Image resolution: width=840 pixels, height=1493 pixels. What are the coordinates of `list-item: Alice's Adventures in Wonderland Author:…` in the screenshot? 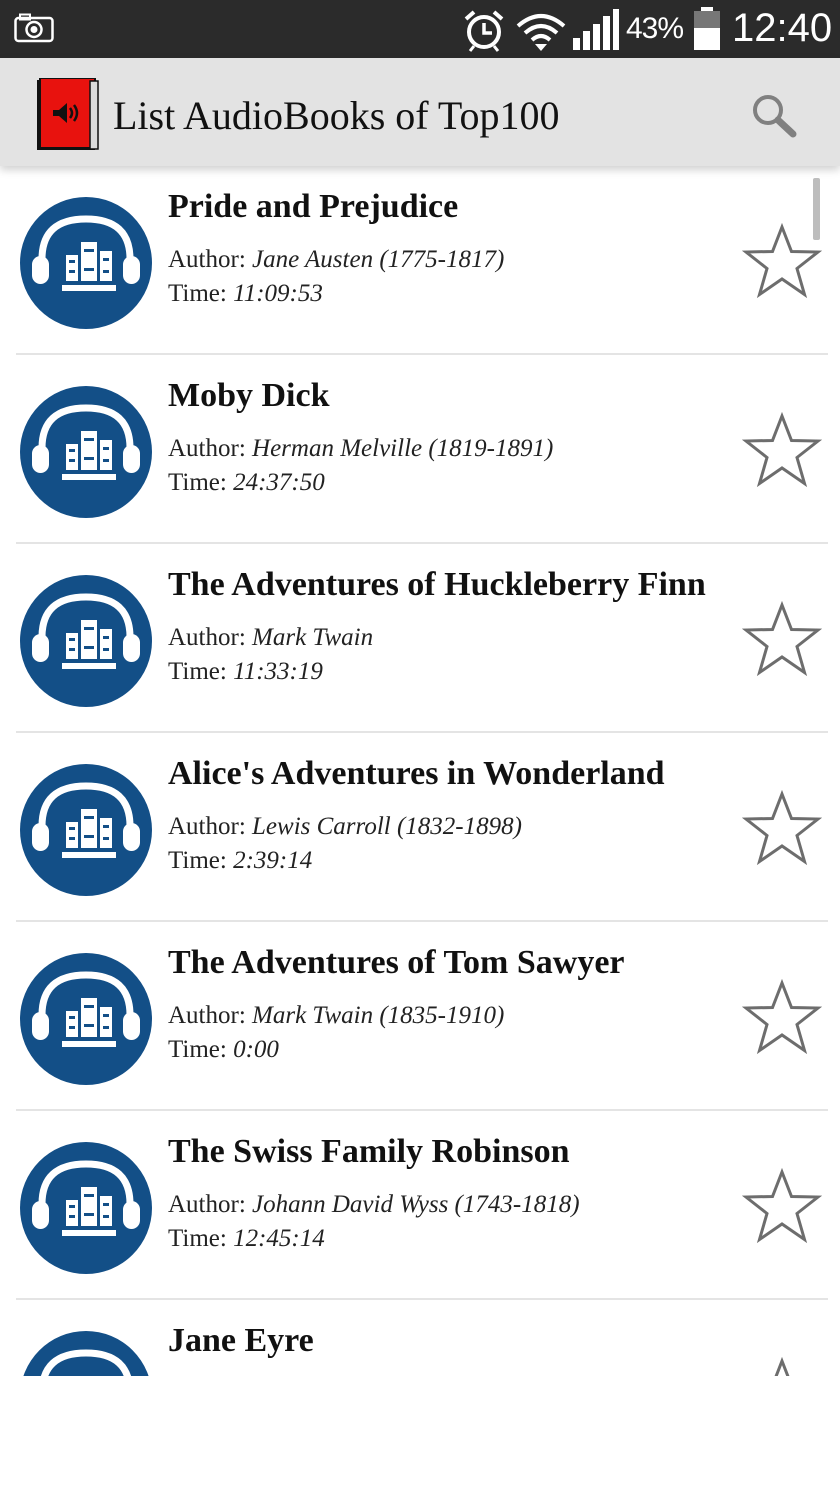 It's located at (420, 827).